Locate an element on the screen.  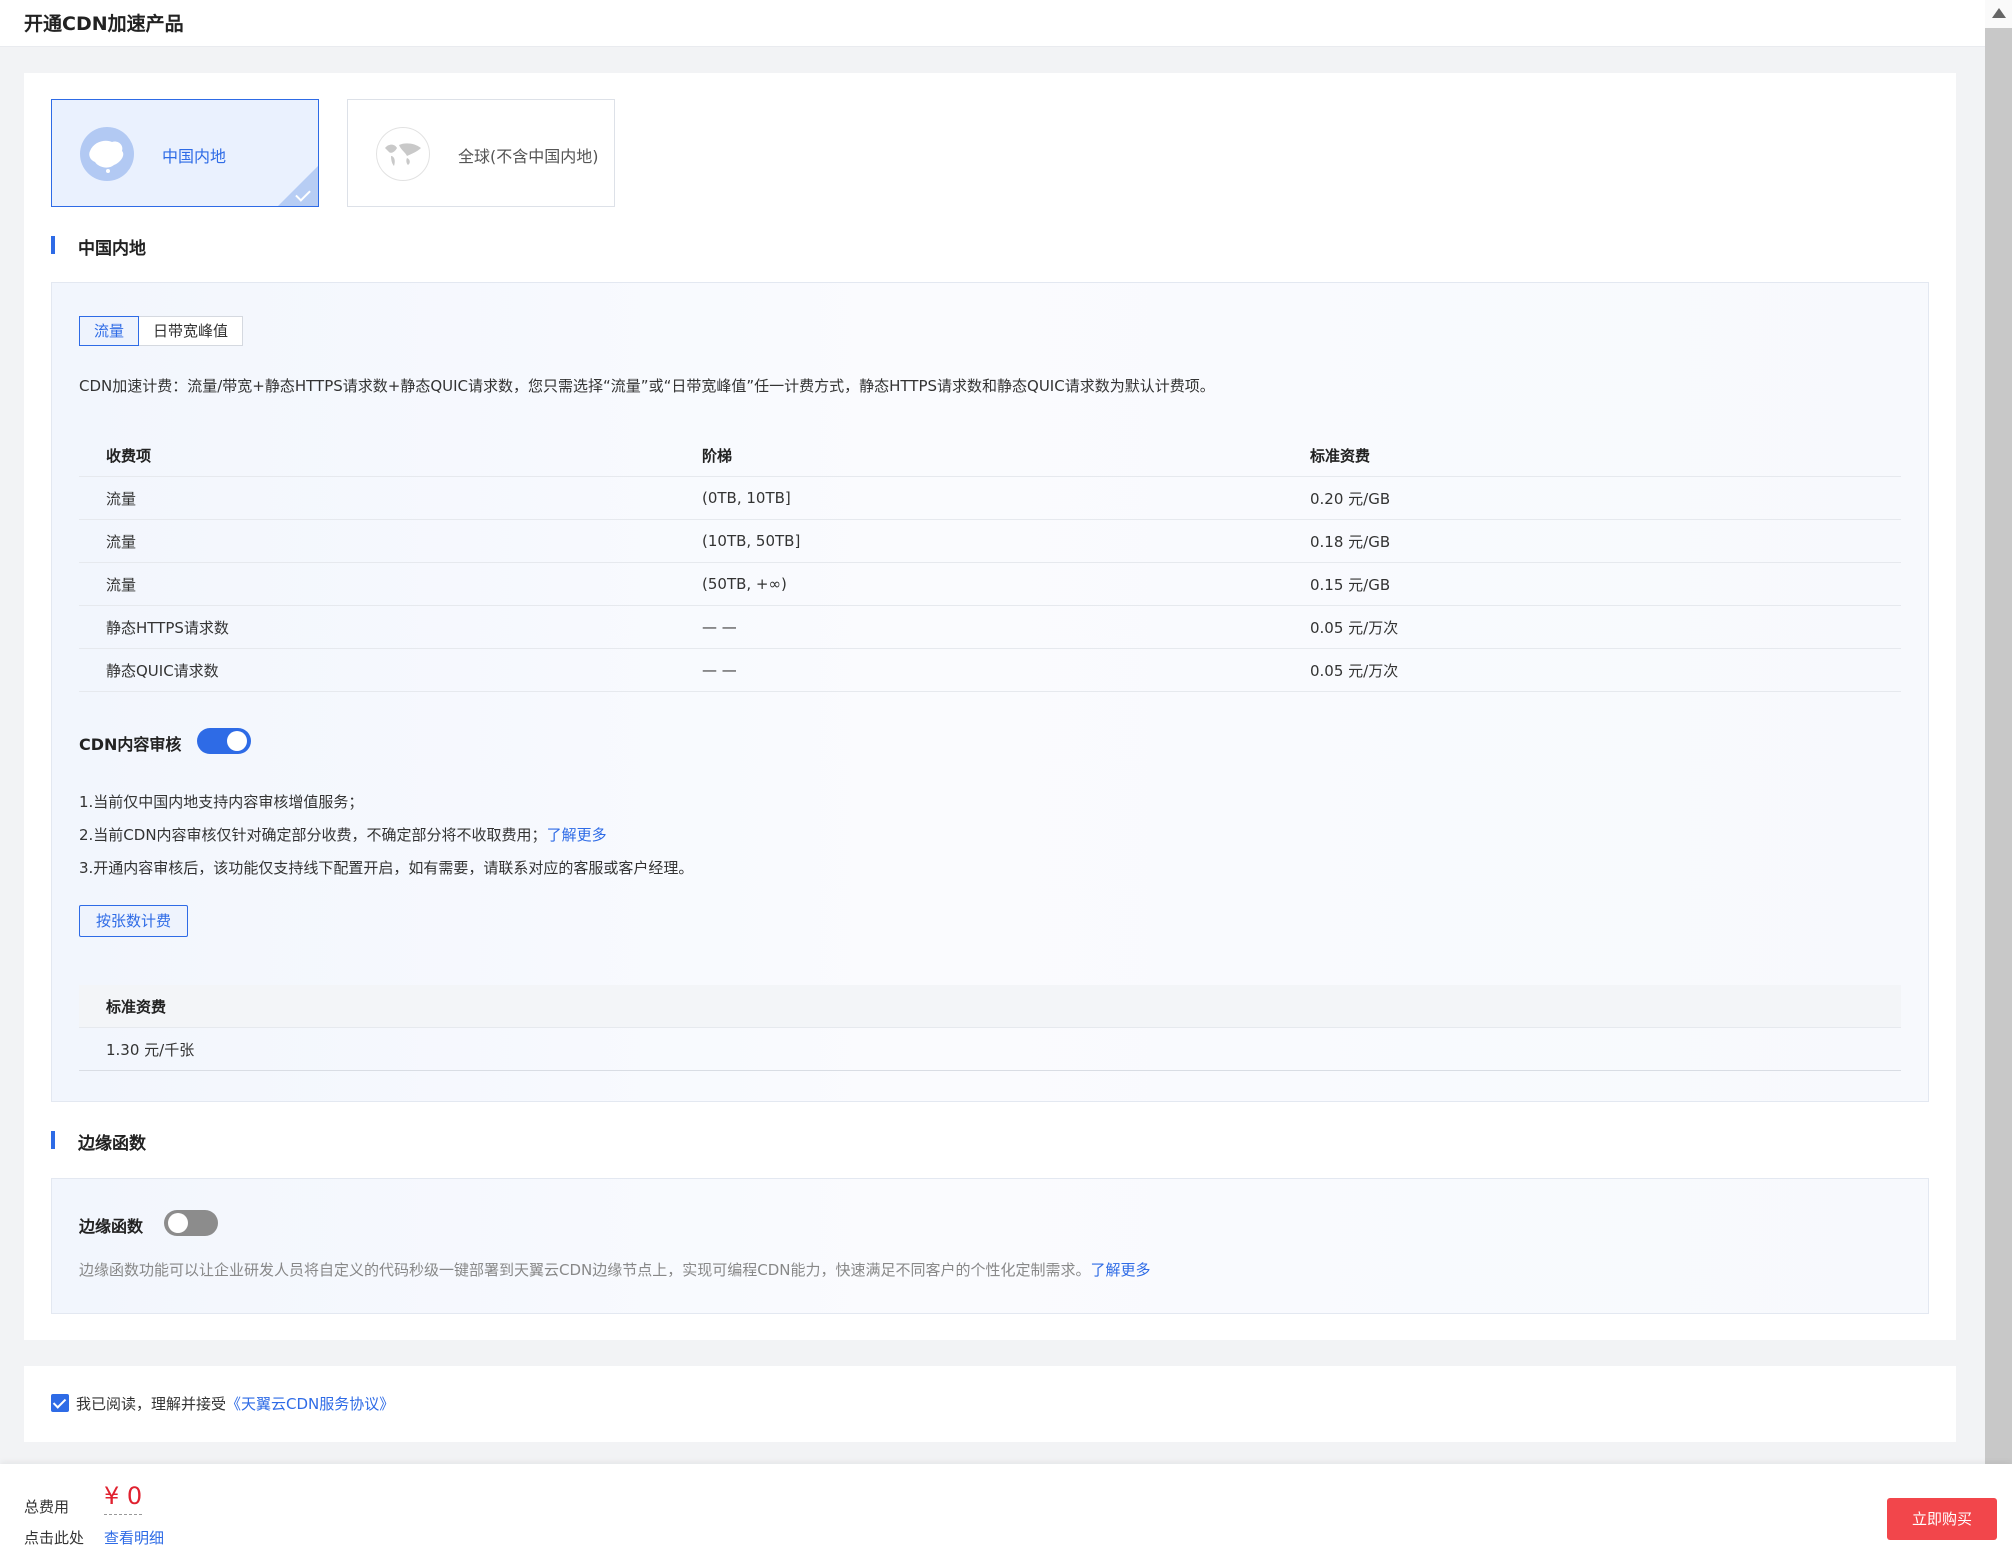
tab-daily-bandwidth-peak: 日带宽峰值 is located at coordinates (191, 331).